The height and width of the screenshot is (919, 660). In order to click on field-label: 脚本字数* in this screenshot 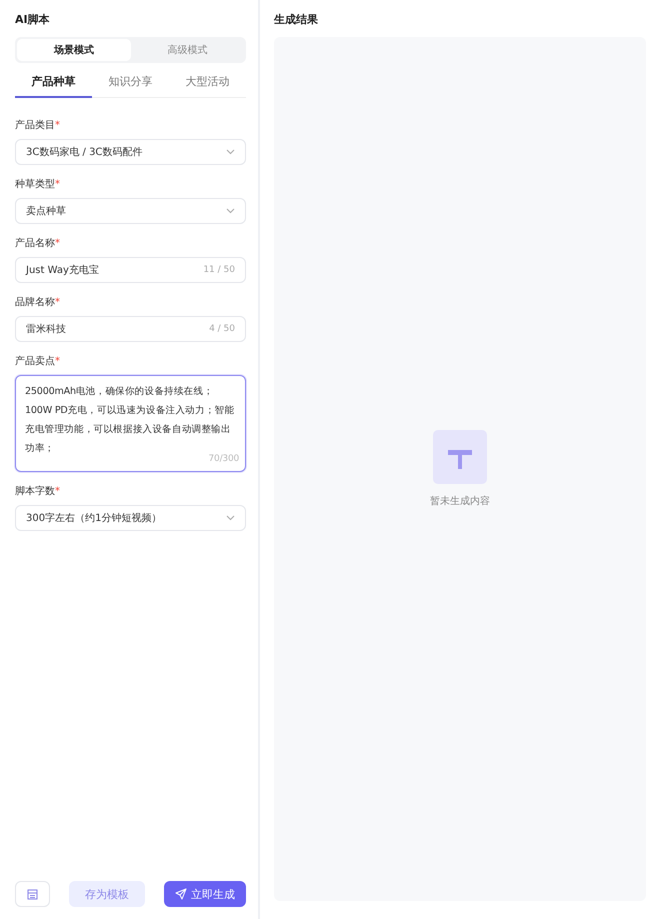, I will do `click(38, 491)`.